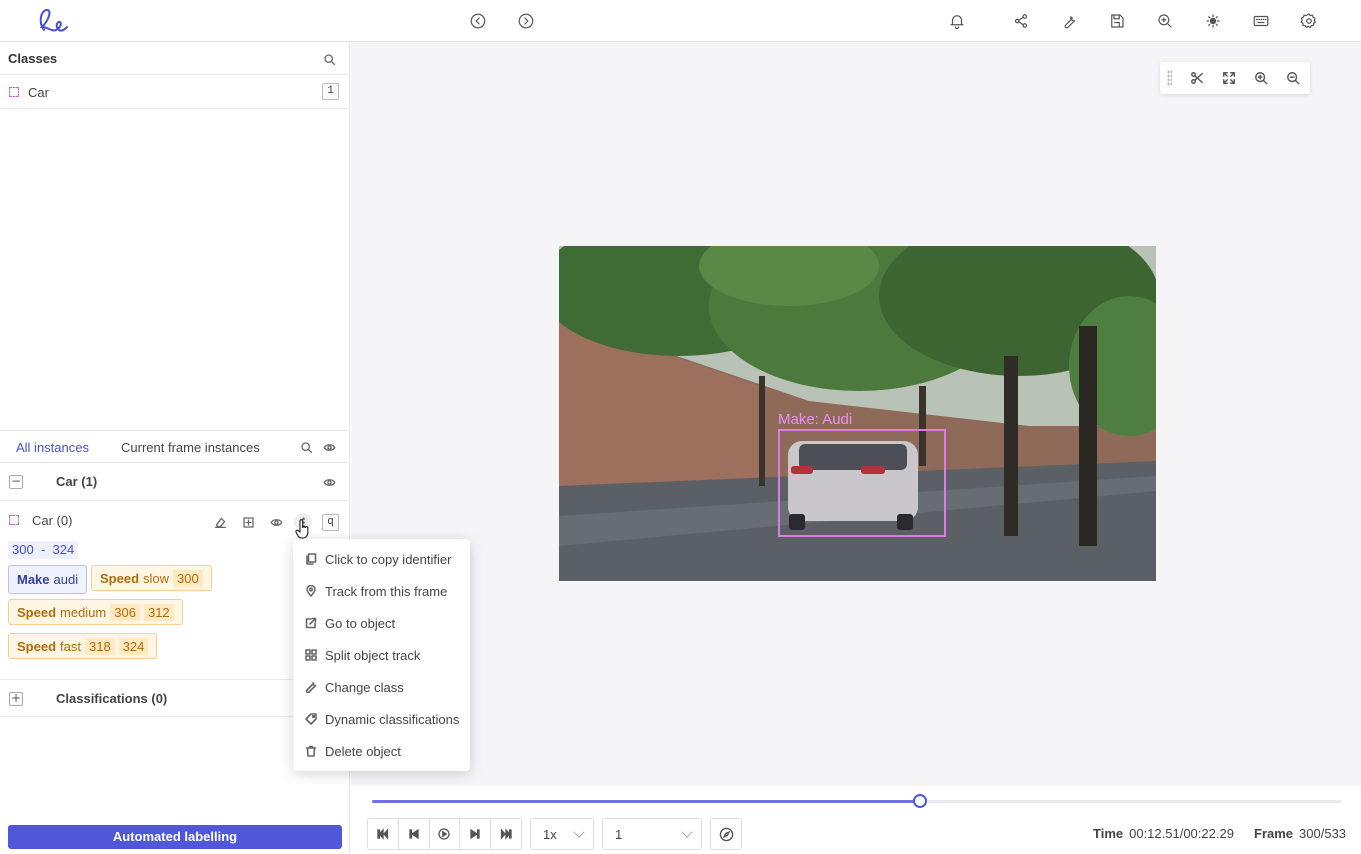 This screenshot has width=1361, height=854. I want to click on canvas-toolbar, so click(1235, 78).